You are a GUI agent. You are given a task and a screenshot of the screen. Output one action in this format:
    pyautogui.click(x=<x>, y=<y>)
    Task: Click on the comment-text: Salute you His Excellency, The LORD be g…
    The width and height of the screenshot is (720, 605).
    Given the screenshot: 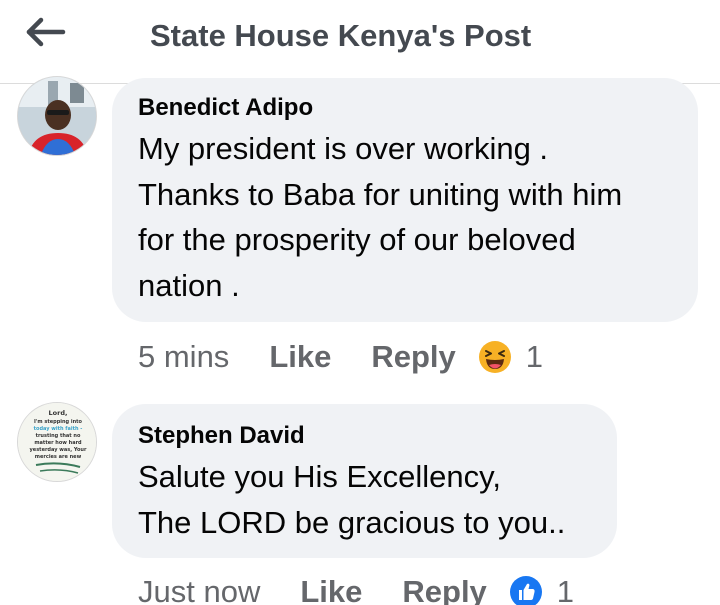 What is the action you would take?
    pyautogui.click(x=351, y=499)
    